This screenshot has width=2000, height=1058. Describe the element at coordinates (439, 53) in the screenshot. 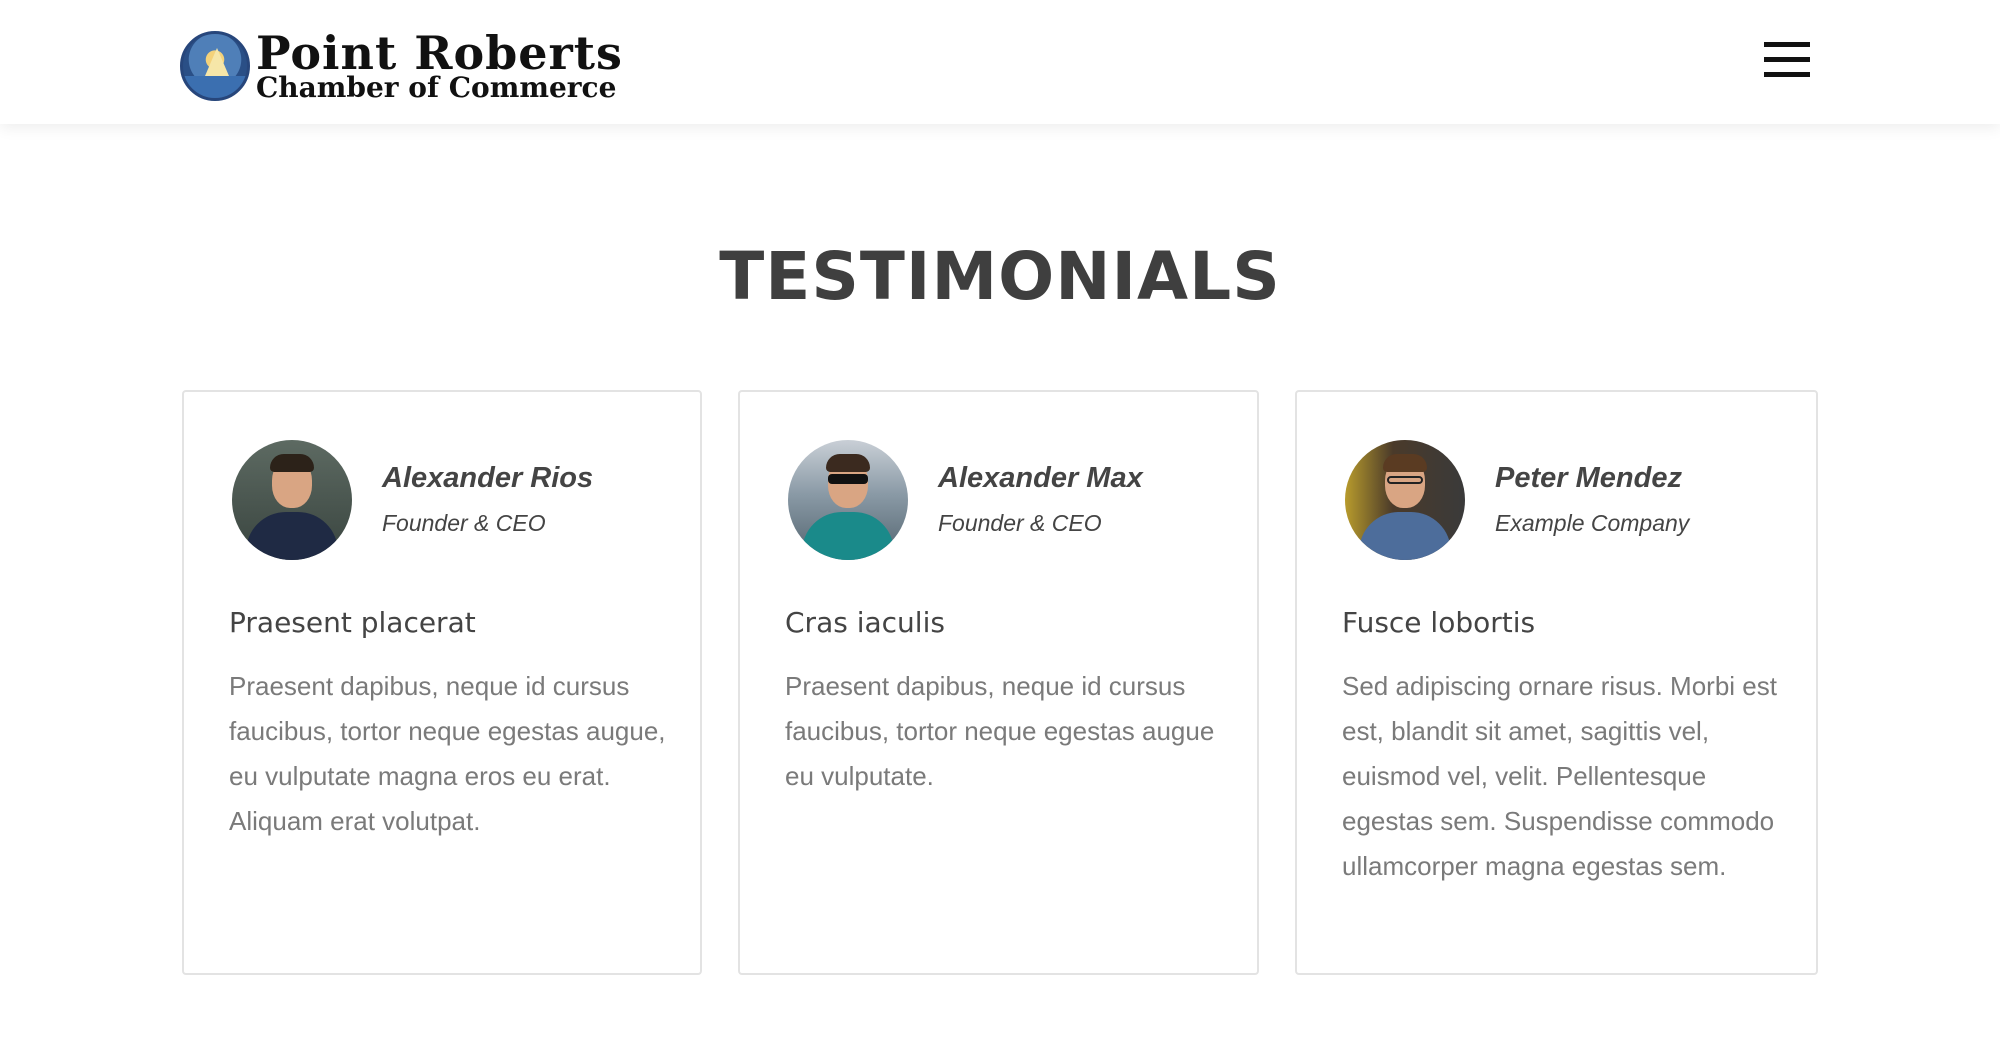

I see `logo-title: Point Roberts` at that location.